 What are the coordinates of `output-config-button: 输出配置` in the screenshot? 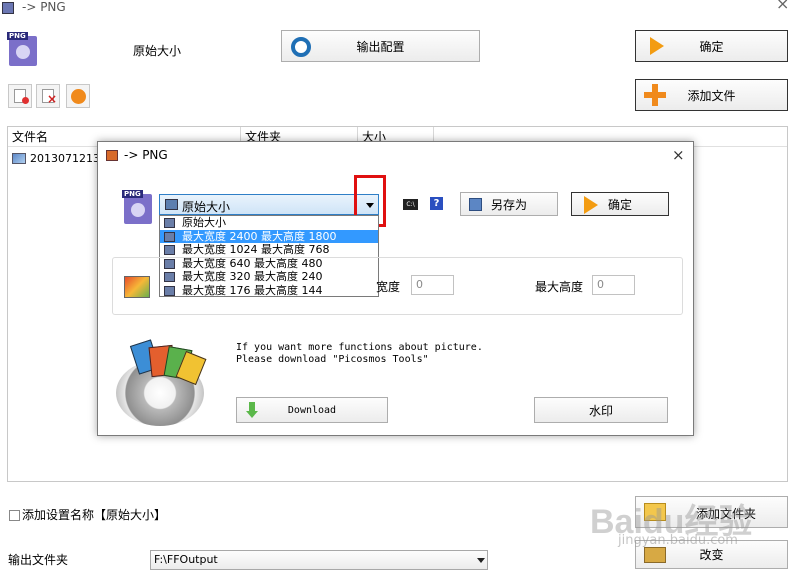 It's located at (380, 46).